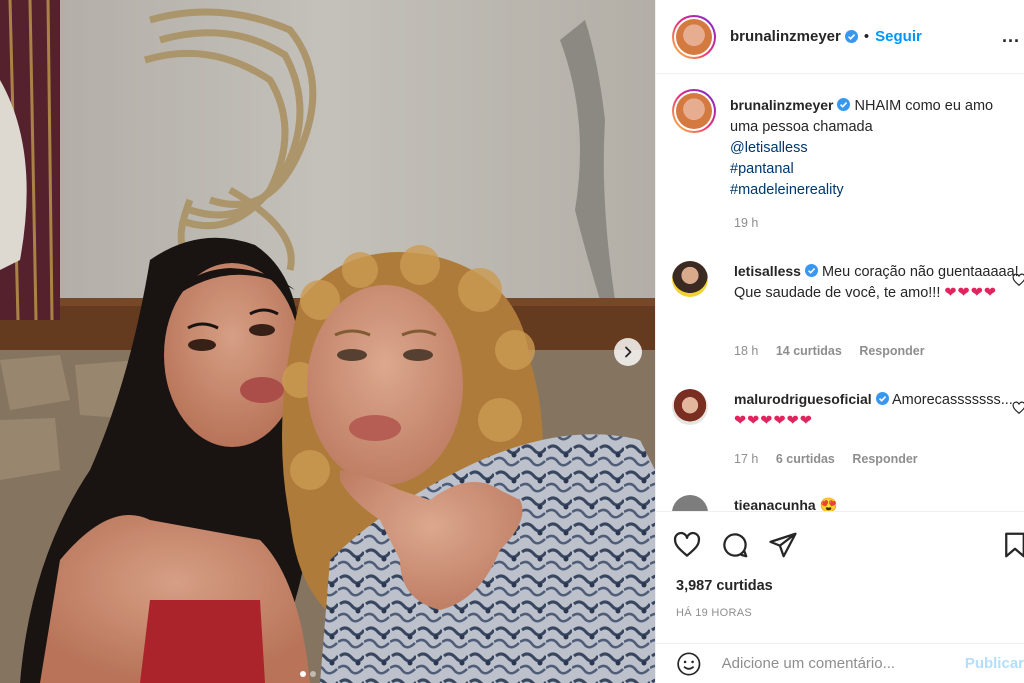  What do you see at coordinates (689, 664) in the screenshot?
I see `emoji-icon` at bounding box center [689, 664].